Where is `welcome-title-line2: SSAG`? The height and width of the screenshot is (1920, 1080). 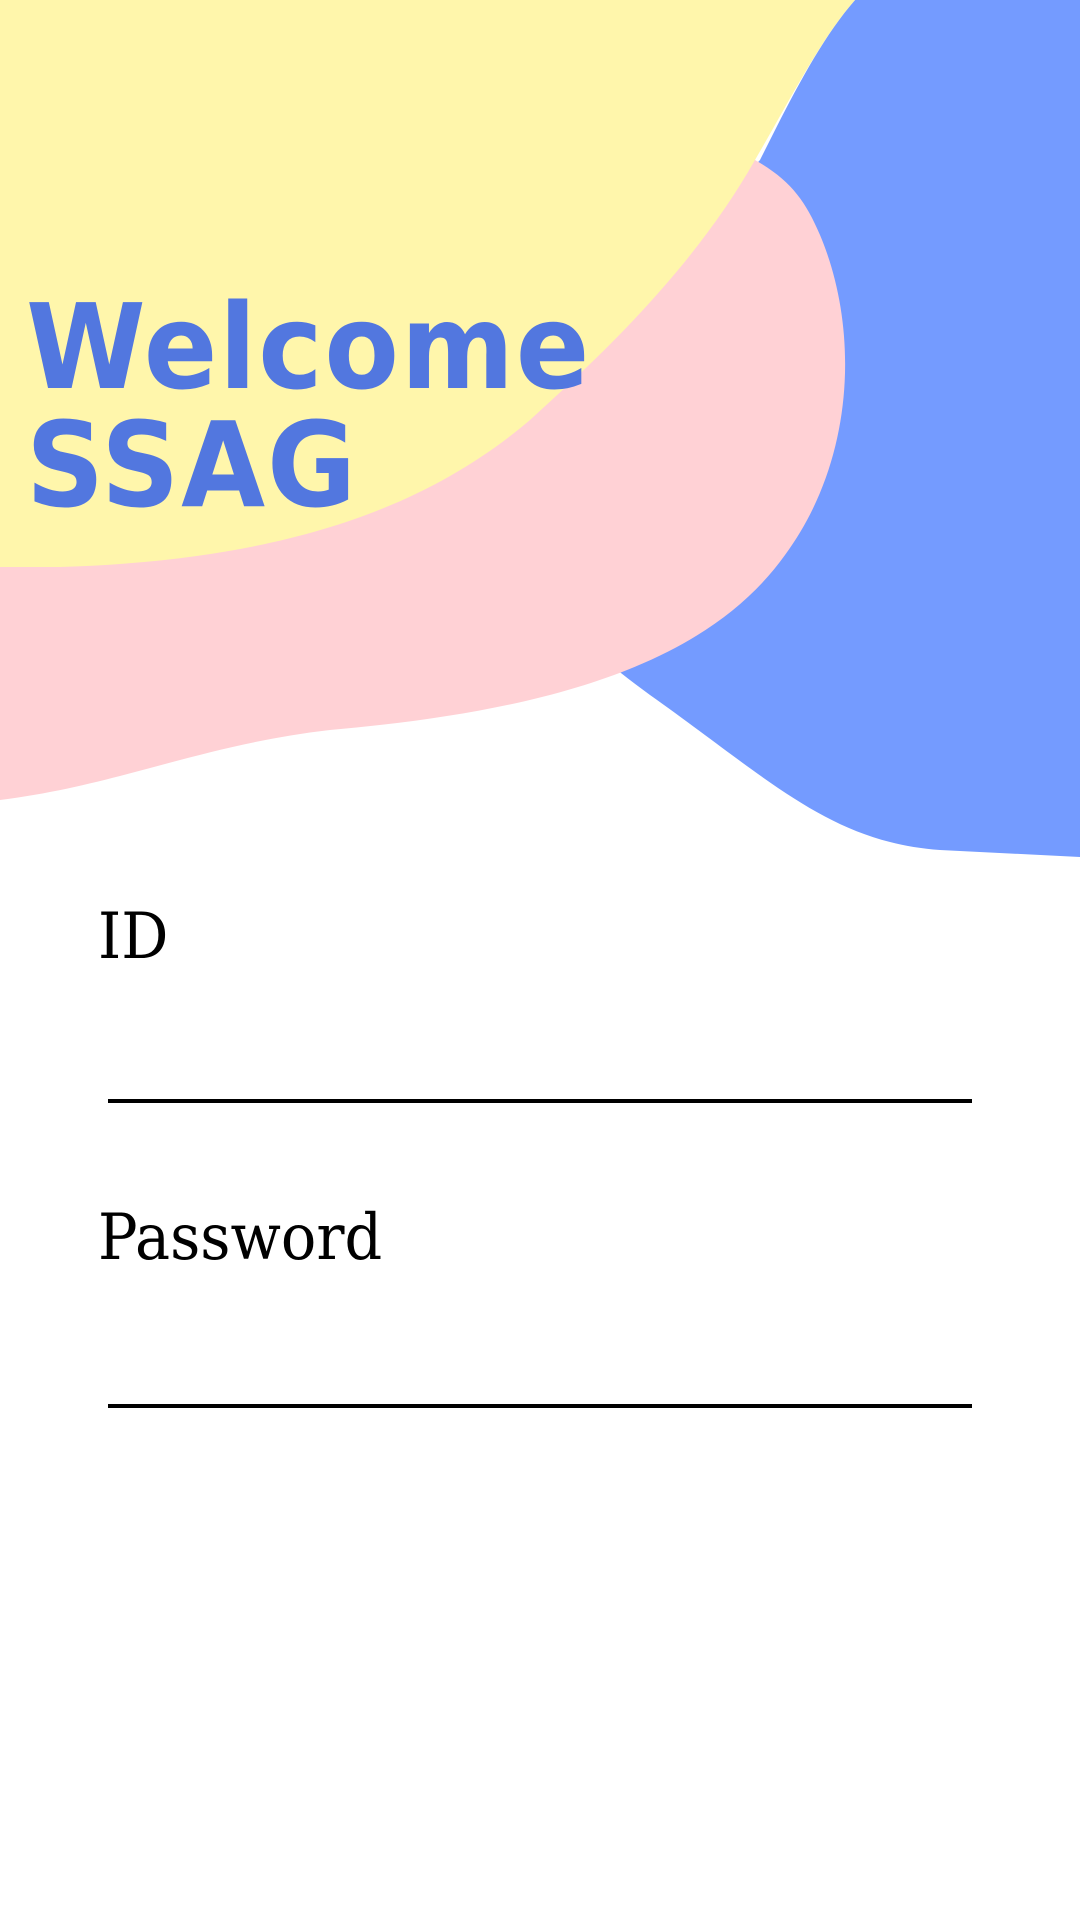
welcome-title-line2: SSAG is located at coordinates (192, 465).